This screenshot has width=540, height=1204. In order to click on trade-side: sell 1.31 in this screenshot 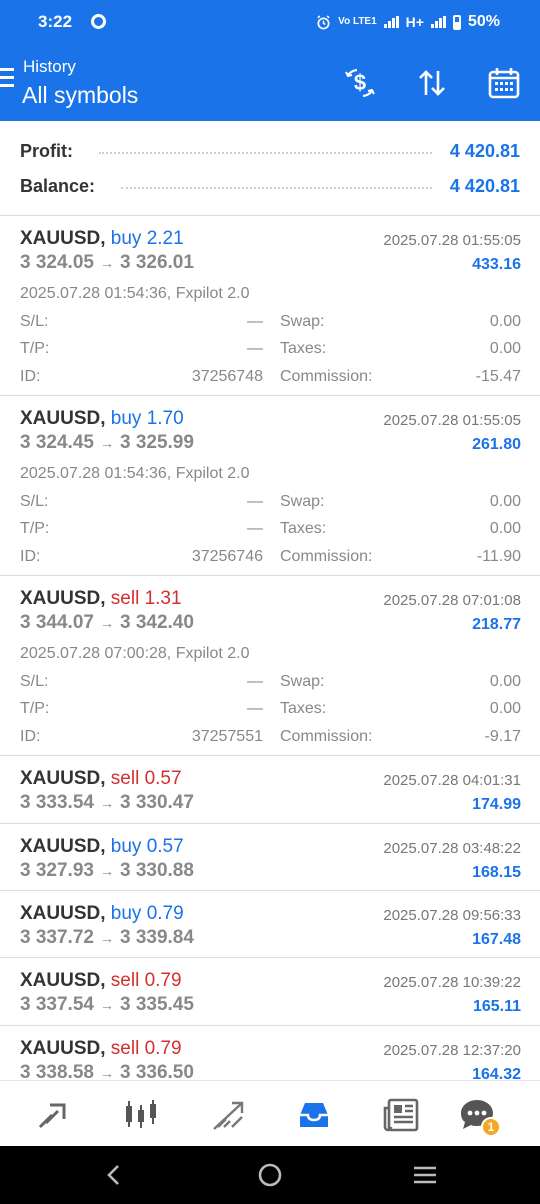, I will do `click(146, 598)`.